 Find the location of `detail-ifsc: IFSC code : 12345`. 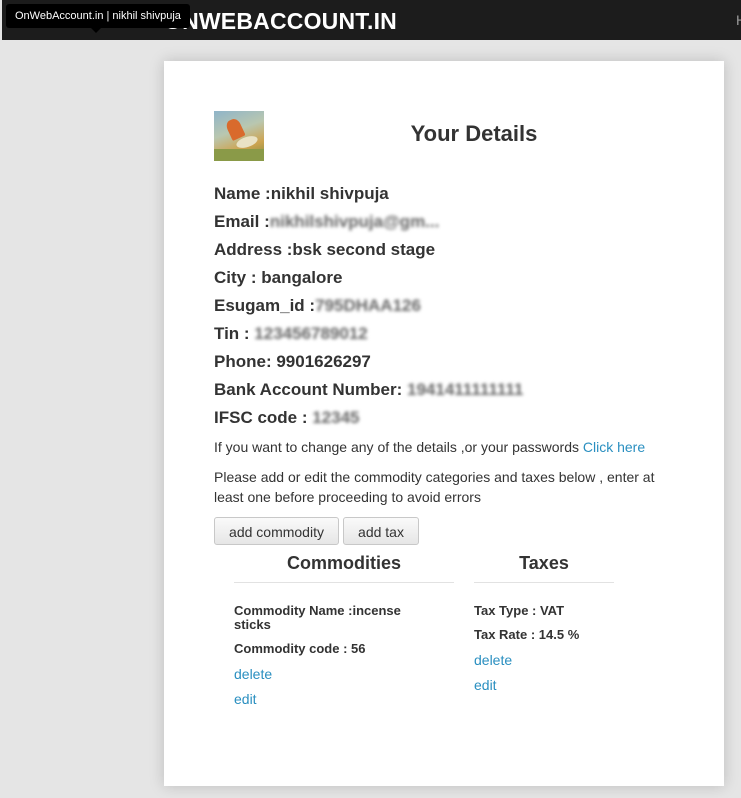

detail-ifsc: IFSC code : 12345 is located at coordinates (368, 421).